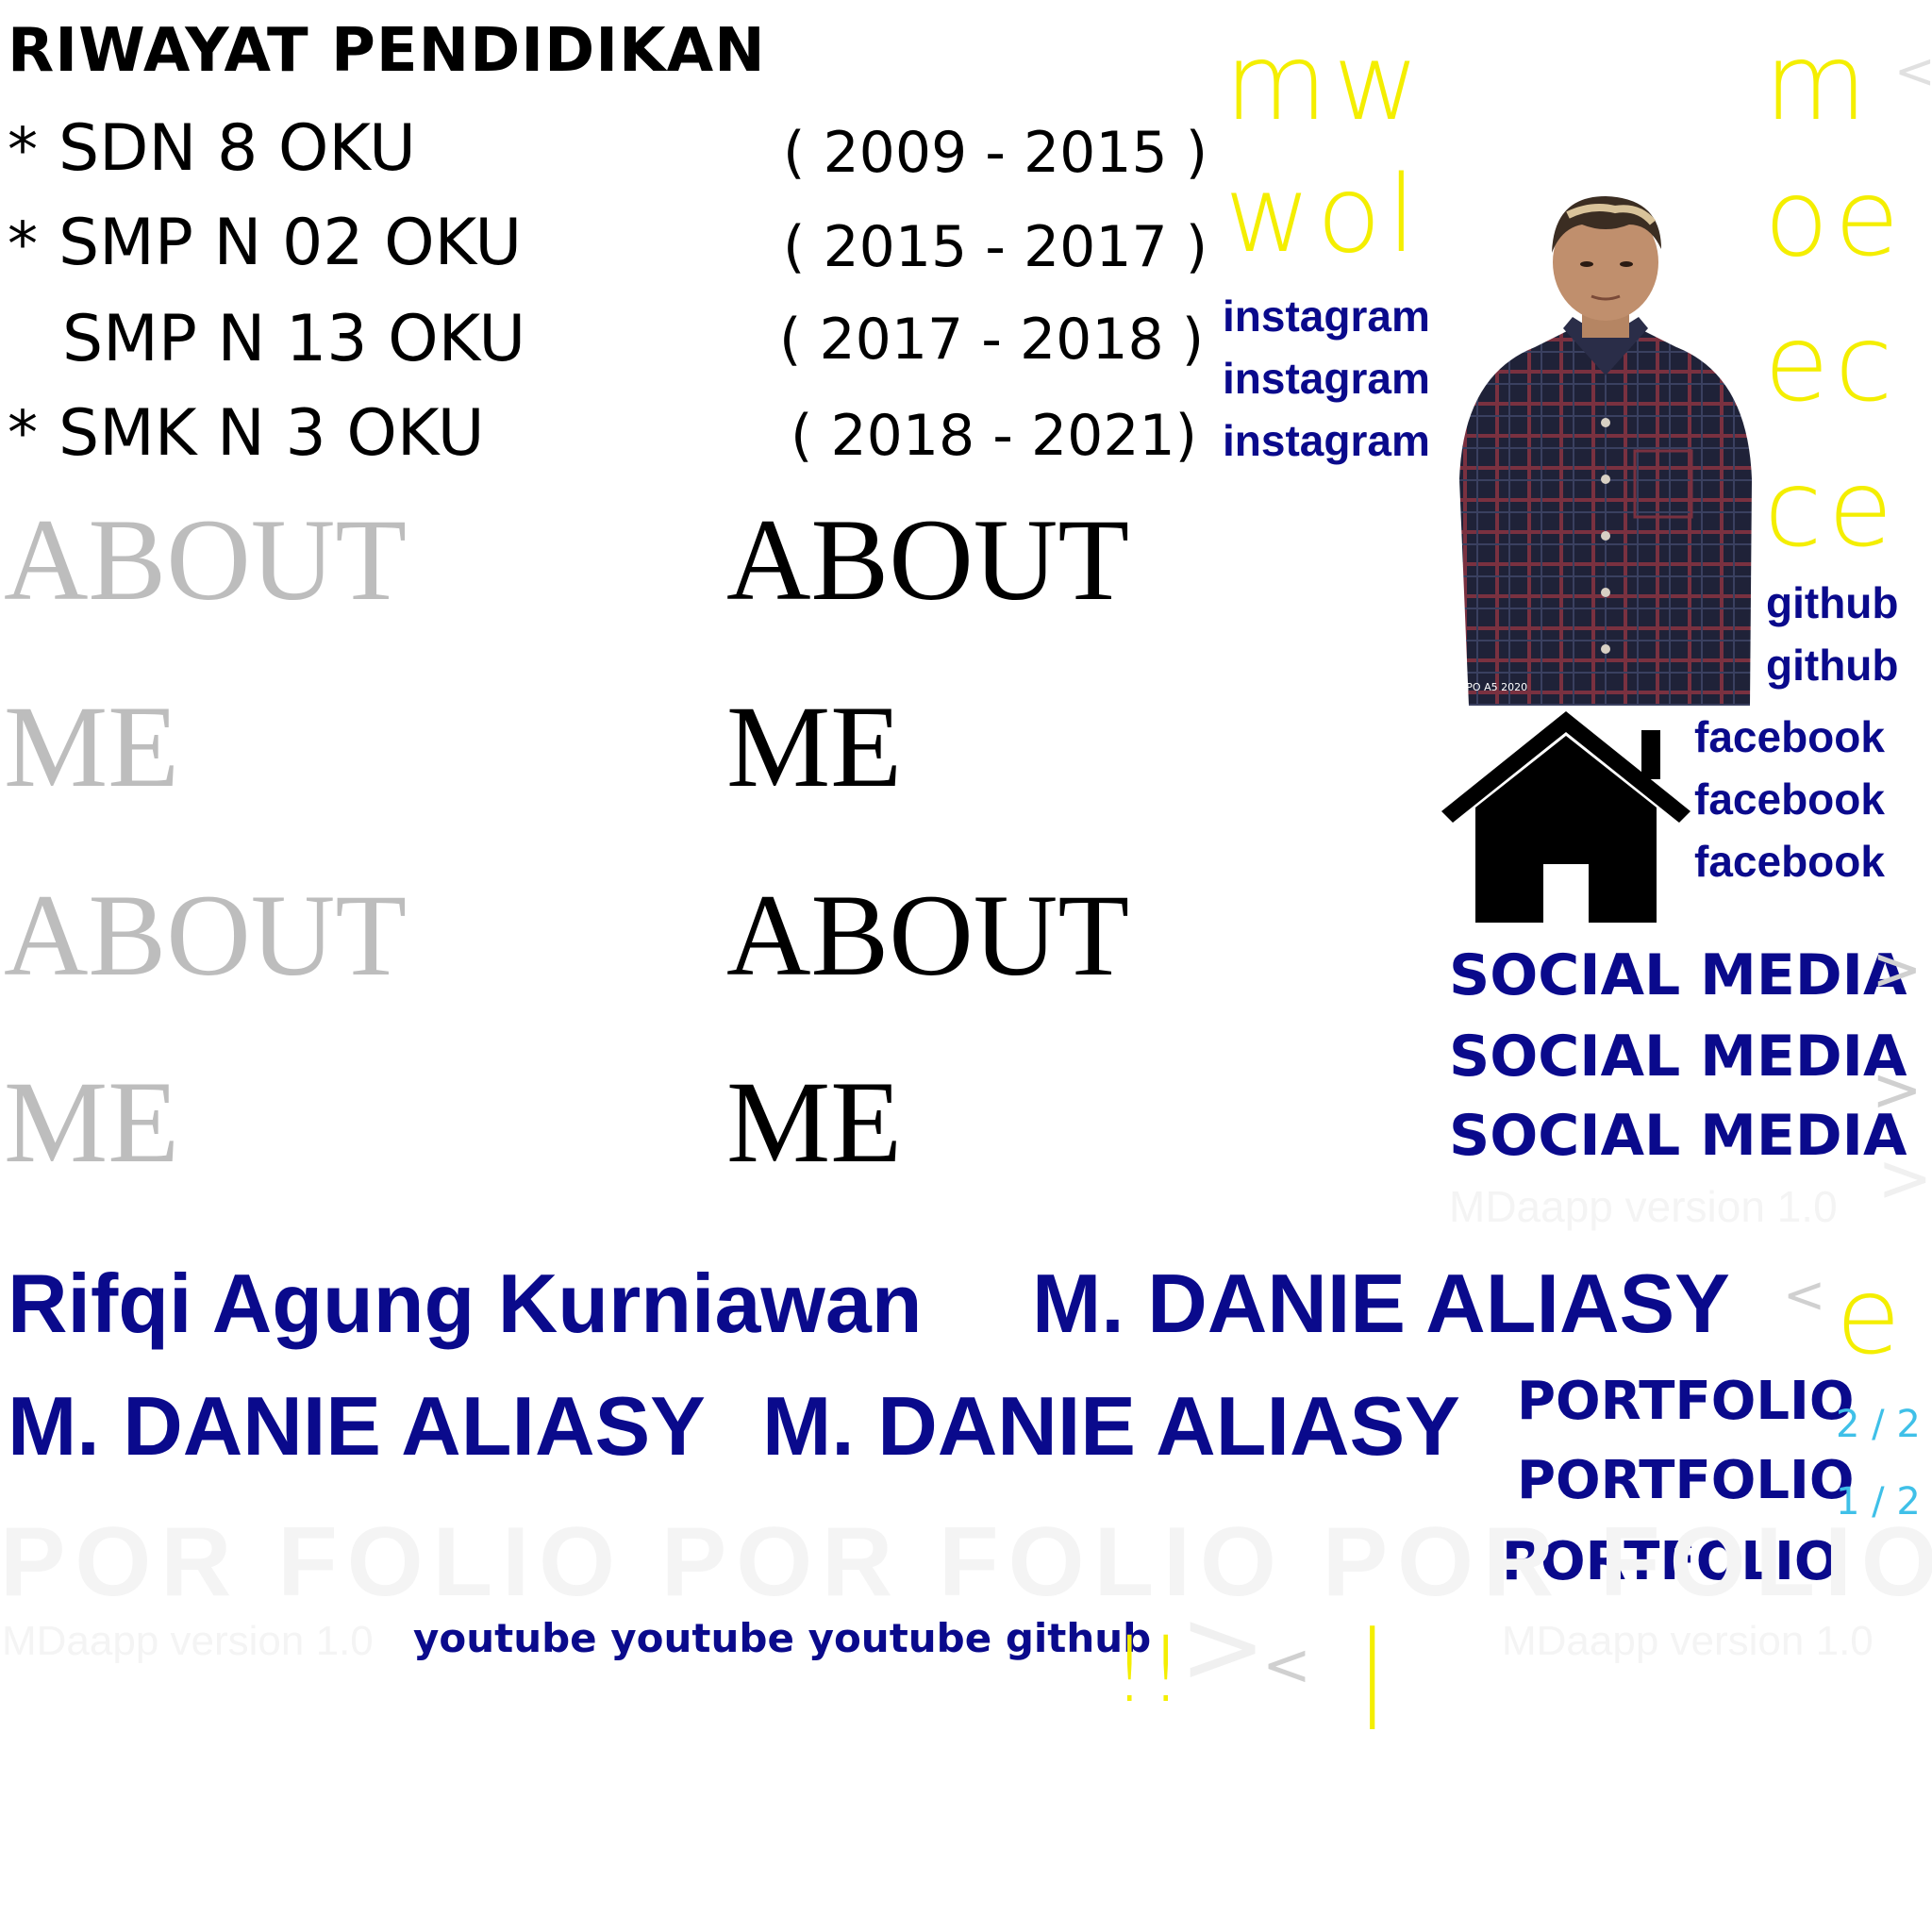 The height and width of the screenshot is (1932, 1932). I want to click on yellow-oe: oe, so click(1835, 219).